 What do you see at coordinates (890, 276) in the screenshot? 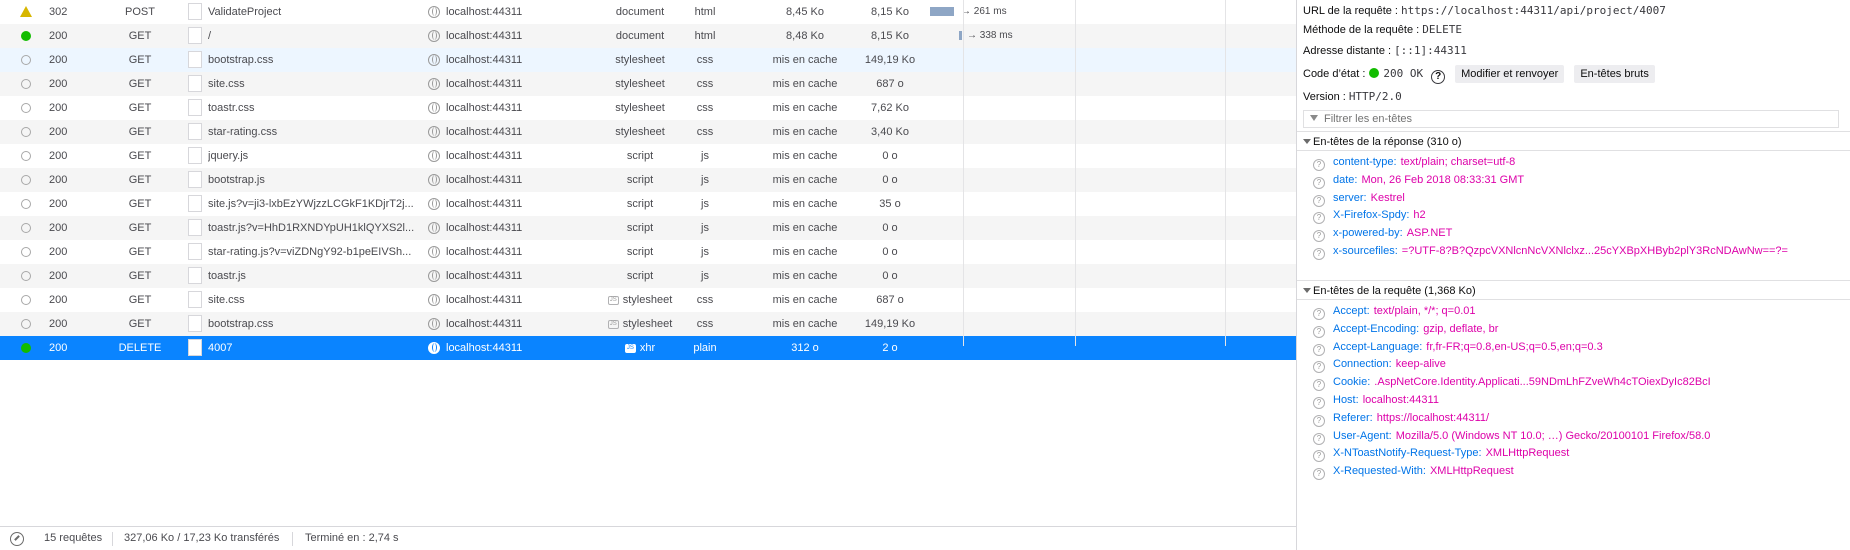
I see `size-cell: 0 o` at bounding box center [890, 276].